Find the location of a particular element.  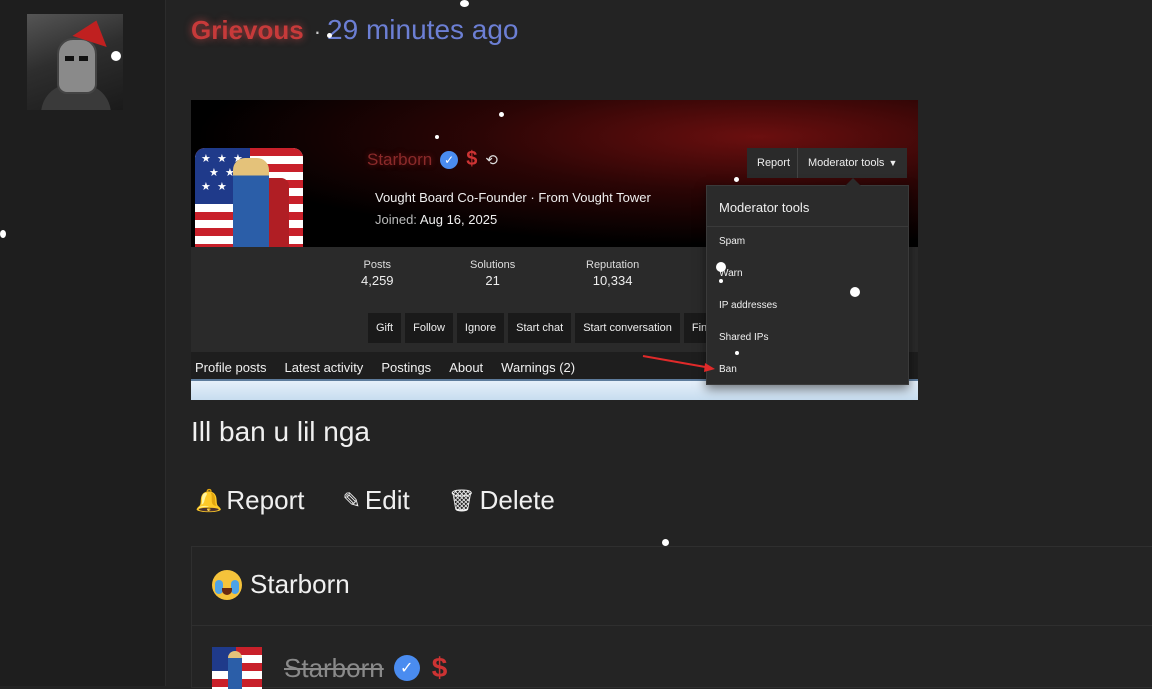

reaction-user-row: Starborn ✓ $ is located at coordinates (329, 668).